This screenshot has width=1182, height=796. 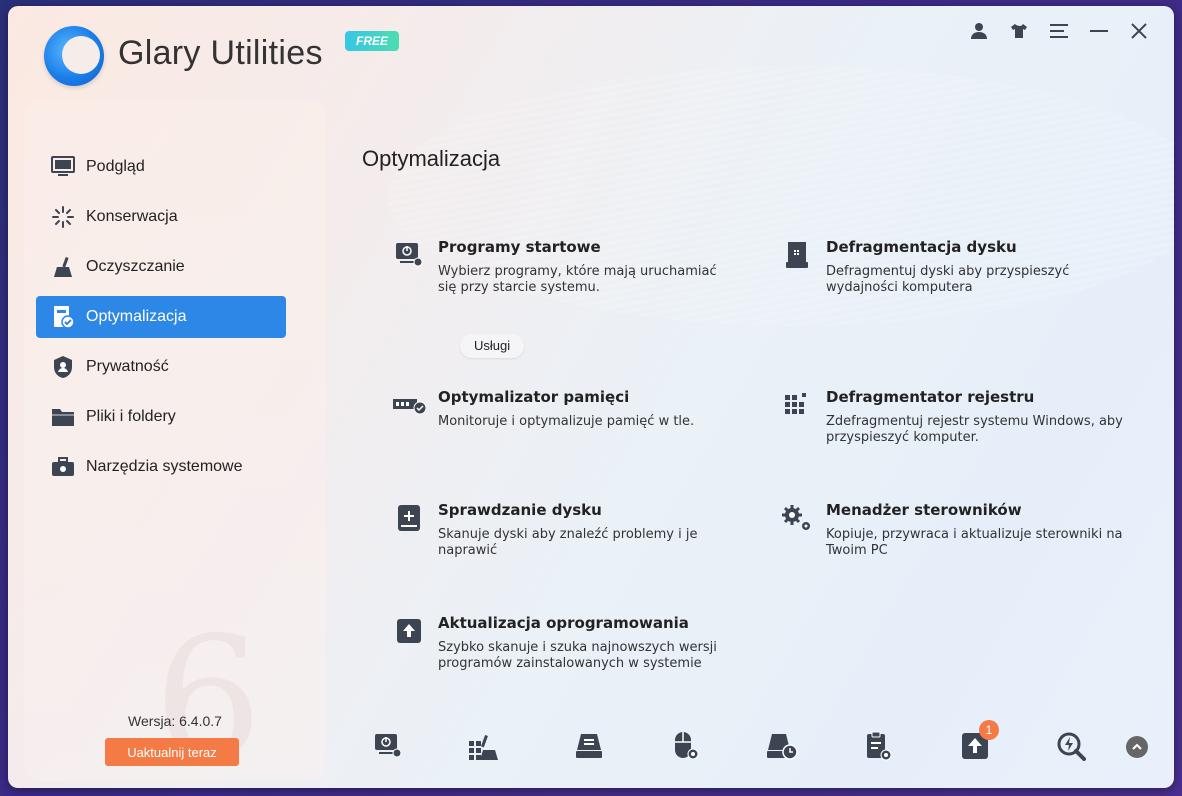 What do you see at coordinates (131, 416) in the screenshot?
I see `sidebar-item-label: Pliki i foldery` at bounding box center [131, 416].